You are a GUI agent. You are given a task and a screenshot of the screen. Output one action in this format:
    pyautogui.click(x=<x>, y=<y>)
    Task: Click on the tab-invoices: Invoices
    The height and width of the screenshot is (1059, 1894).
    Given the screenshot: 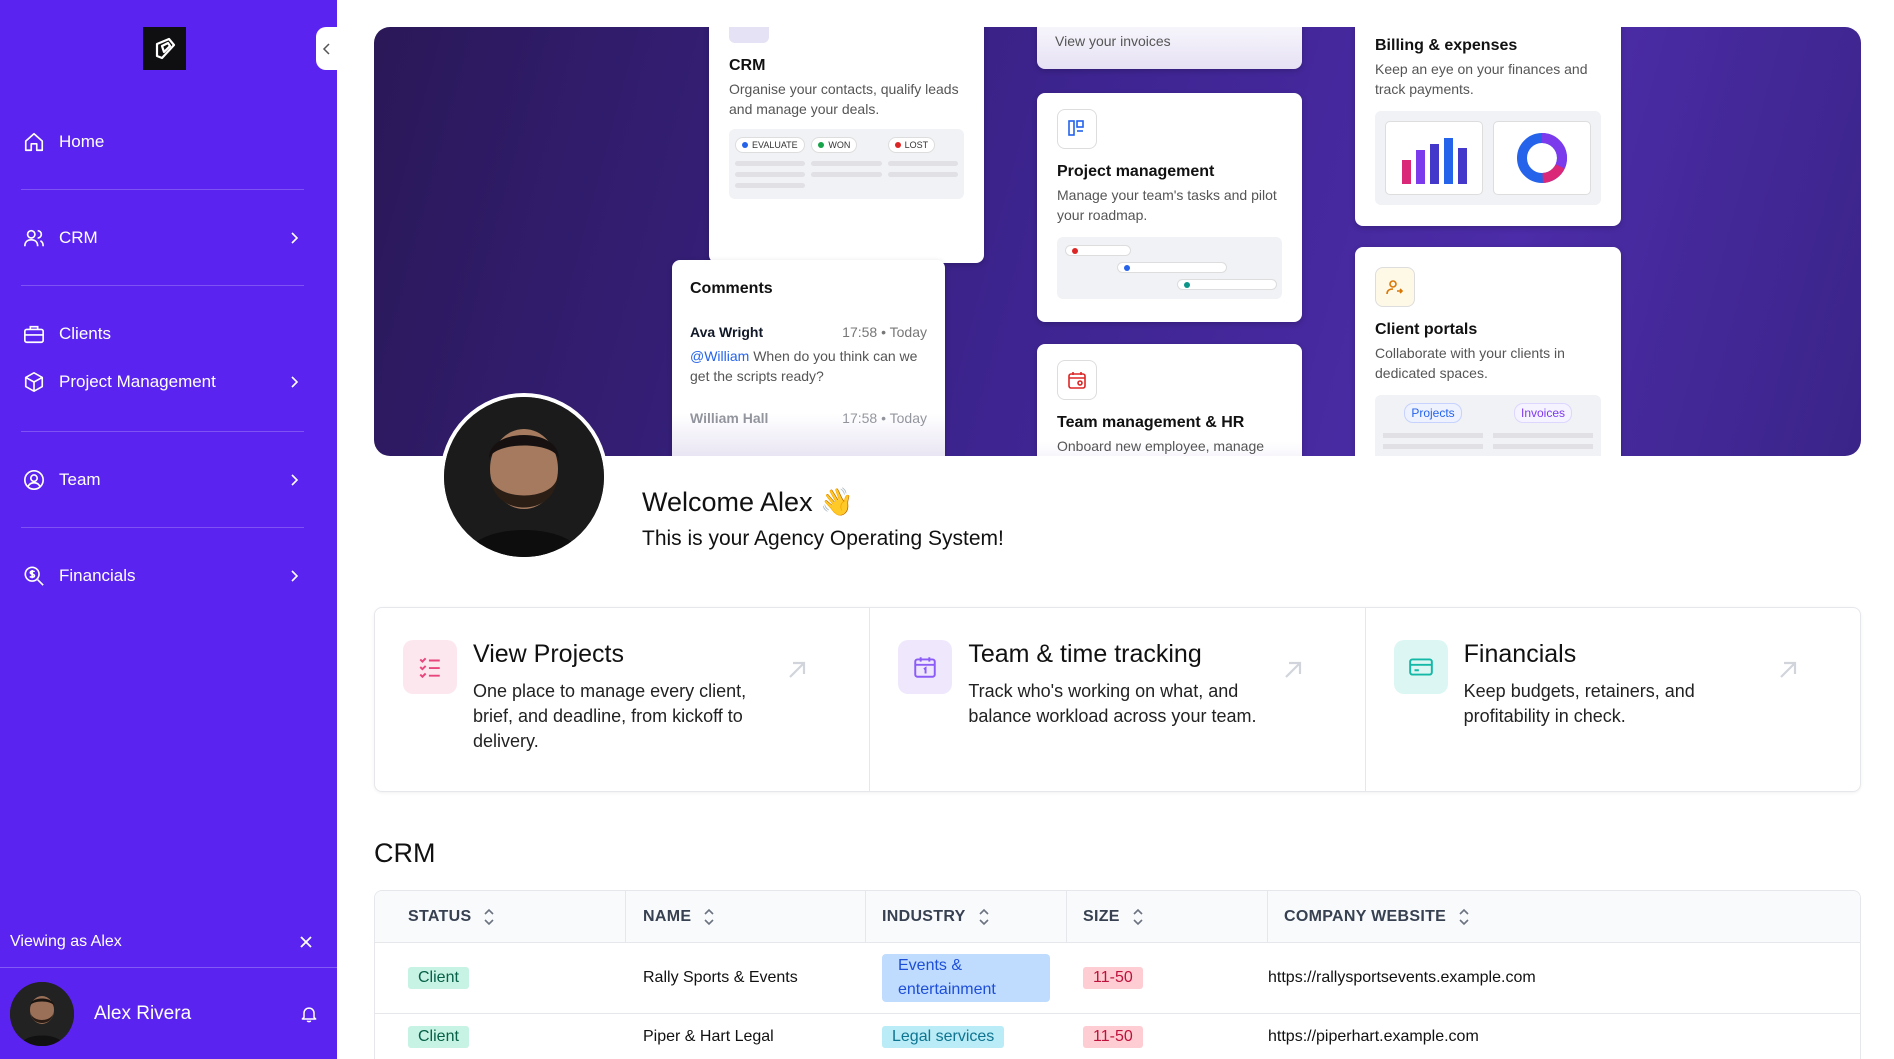 What is the action you would take?
    pyautogui.click(x=1543, y=413)
    